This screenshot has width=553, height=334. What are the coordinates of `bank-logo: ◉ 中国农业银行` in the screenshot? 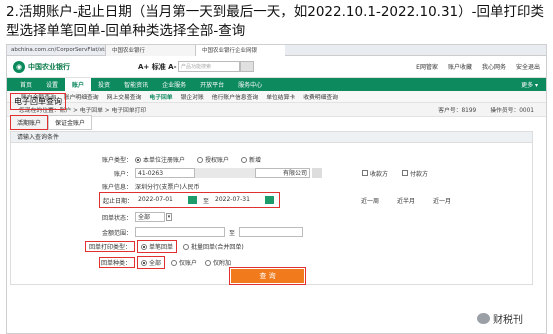 It's located at (75, 66).